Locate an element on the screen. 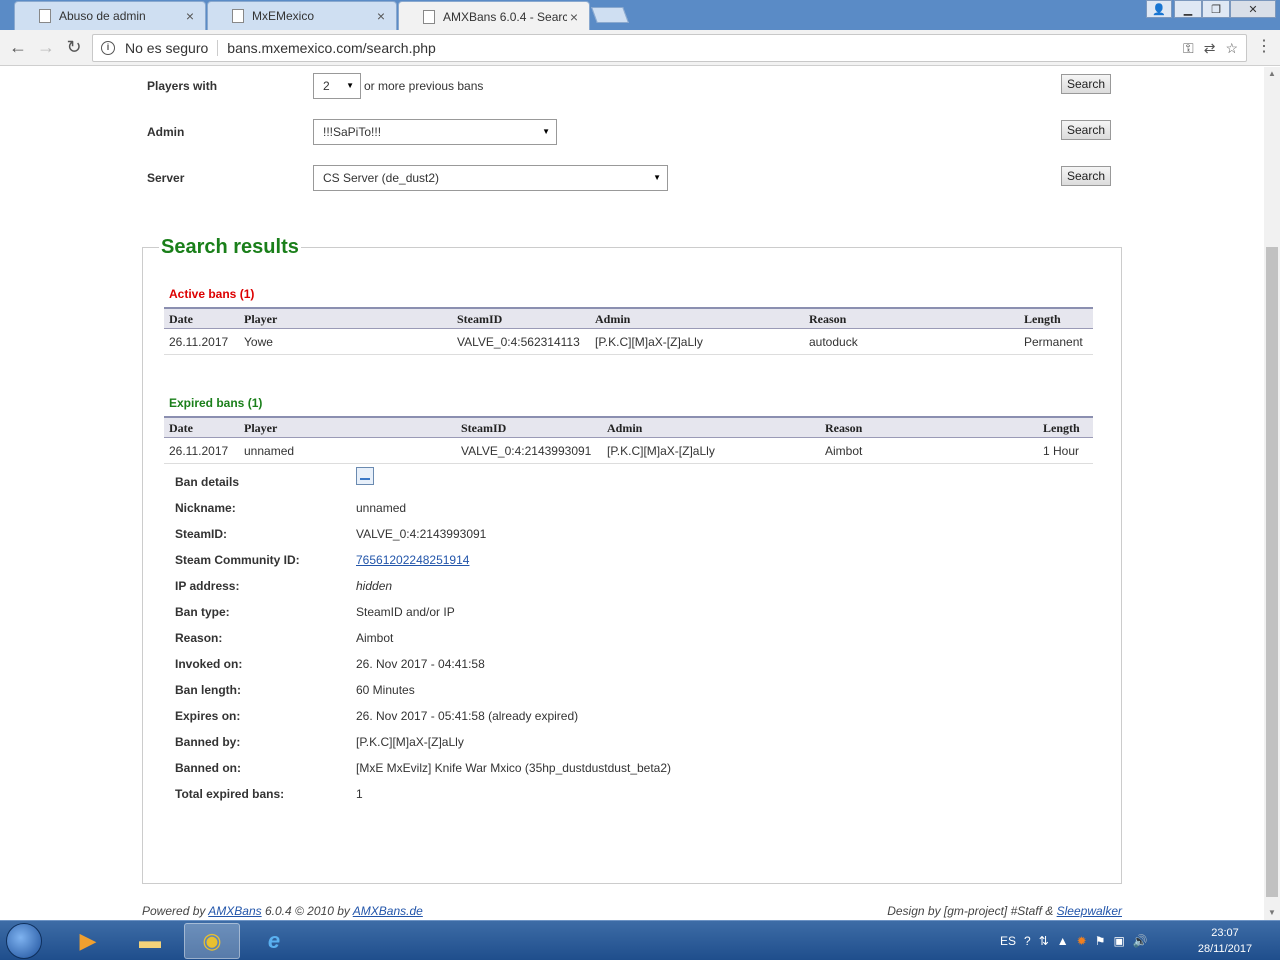  detail-label: IP address: is located at coordinates (207, 586).